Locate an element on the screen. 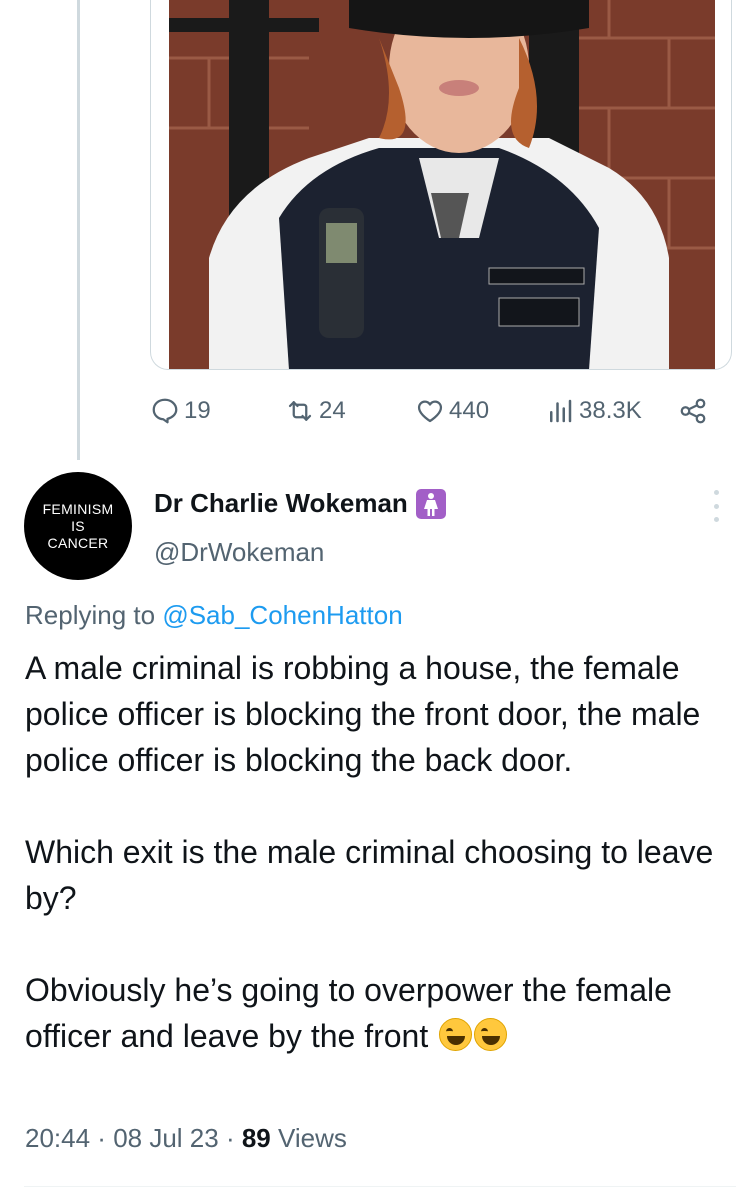 The image size is (755, 1200). tweet-time: 20:44 is located at coordinates (57, 1138).